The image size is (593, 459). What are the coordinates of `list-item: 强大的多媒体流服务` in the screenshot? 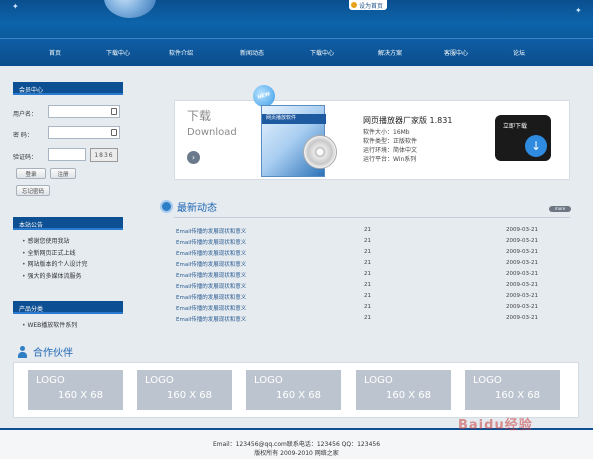 It's located at (54, 277).